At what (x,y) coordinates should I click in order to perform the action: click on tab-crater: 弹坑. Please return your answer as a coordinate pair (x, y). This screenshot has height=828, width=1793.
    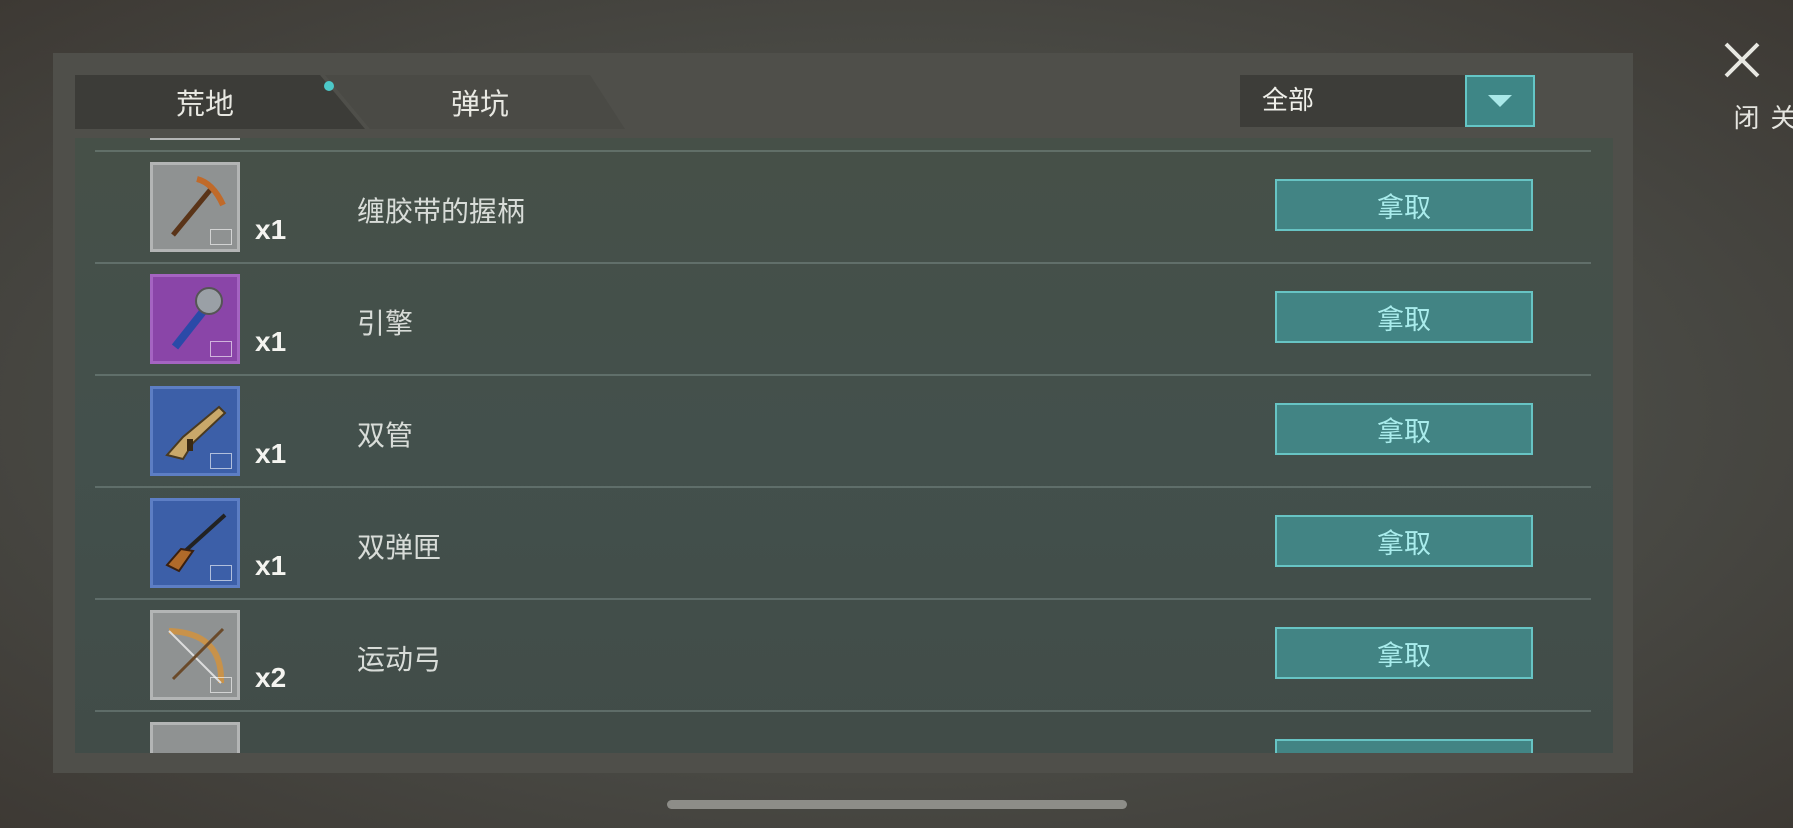
    Looking at the image, I should click on (475, 102).